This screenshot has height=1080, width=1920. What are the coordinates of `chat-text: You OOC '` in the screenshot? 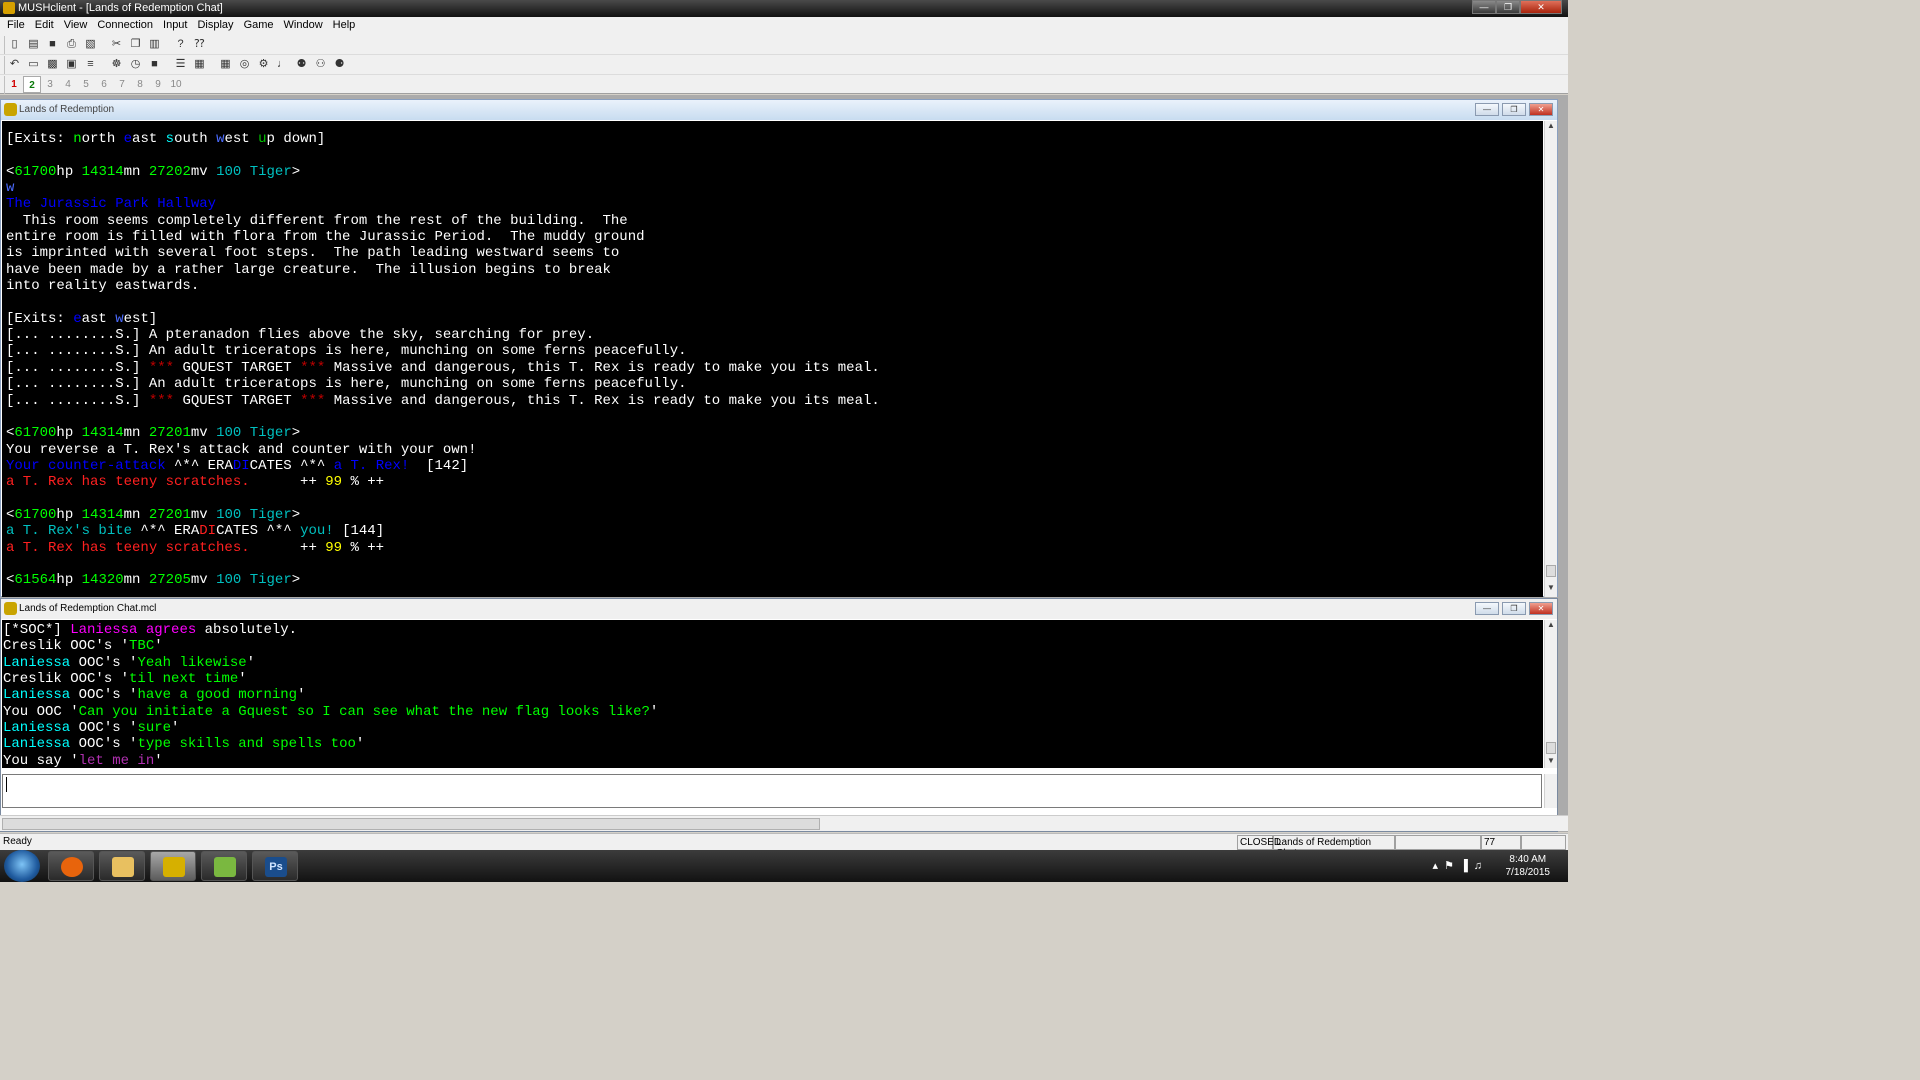 It's located at (41, 711).